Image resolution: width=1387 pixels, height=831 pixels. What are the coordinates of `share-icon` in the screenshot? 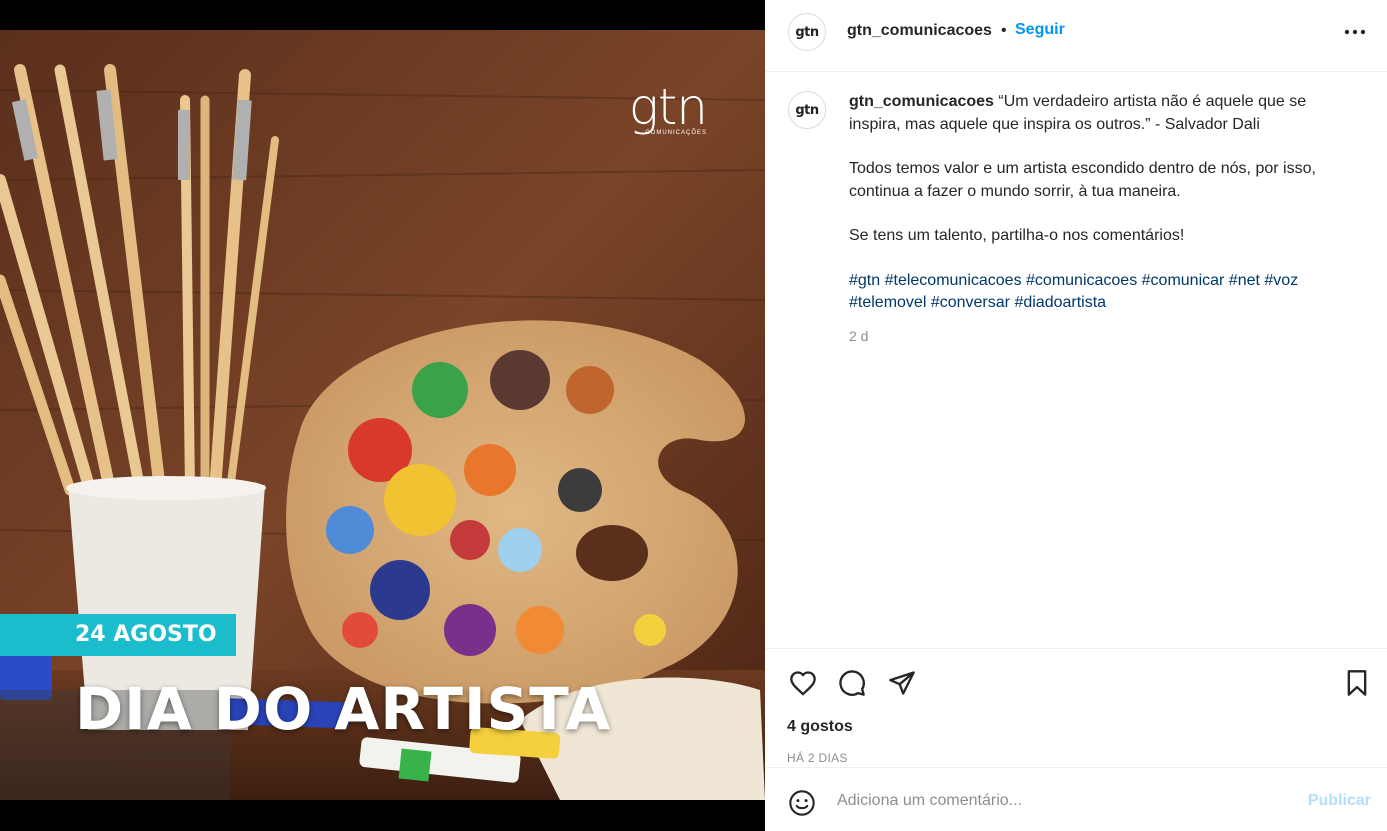 It's located at (902, 683).